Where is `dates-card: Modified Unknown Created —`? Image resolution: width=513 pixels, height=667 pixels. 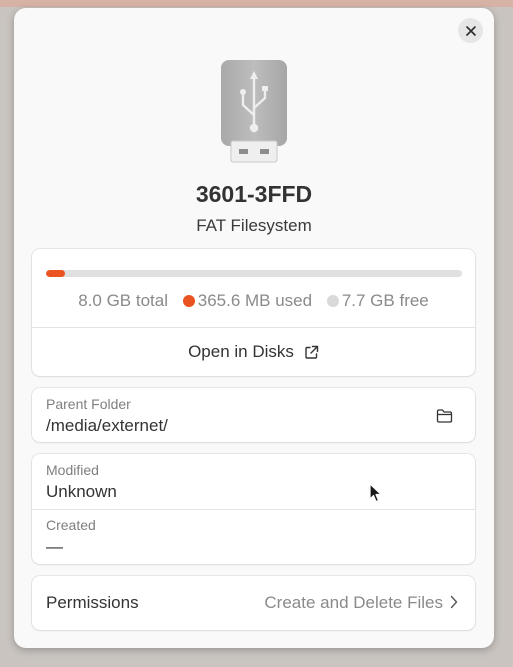 dates-card: Modified Unknown Created — is located at coordinates (253, 509).